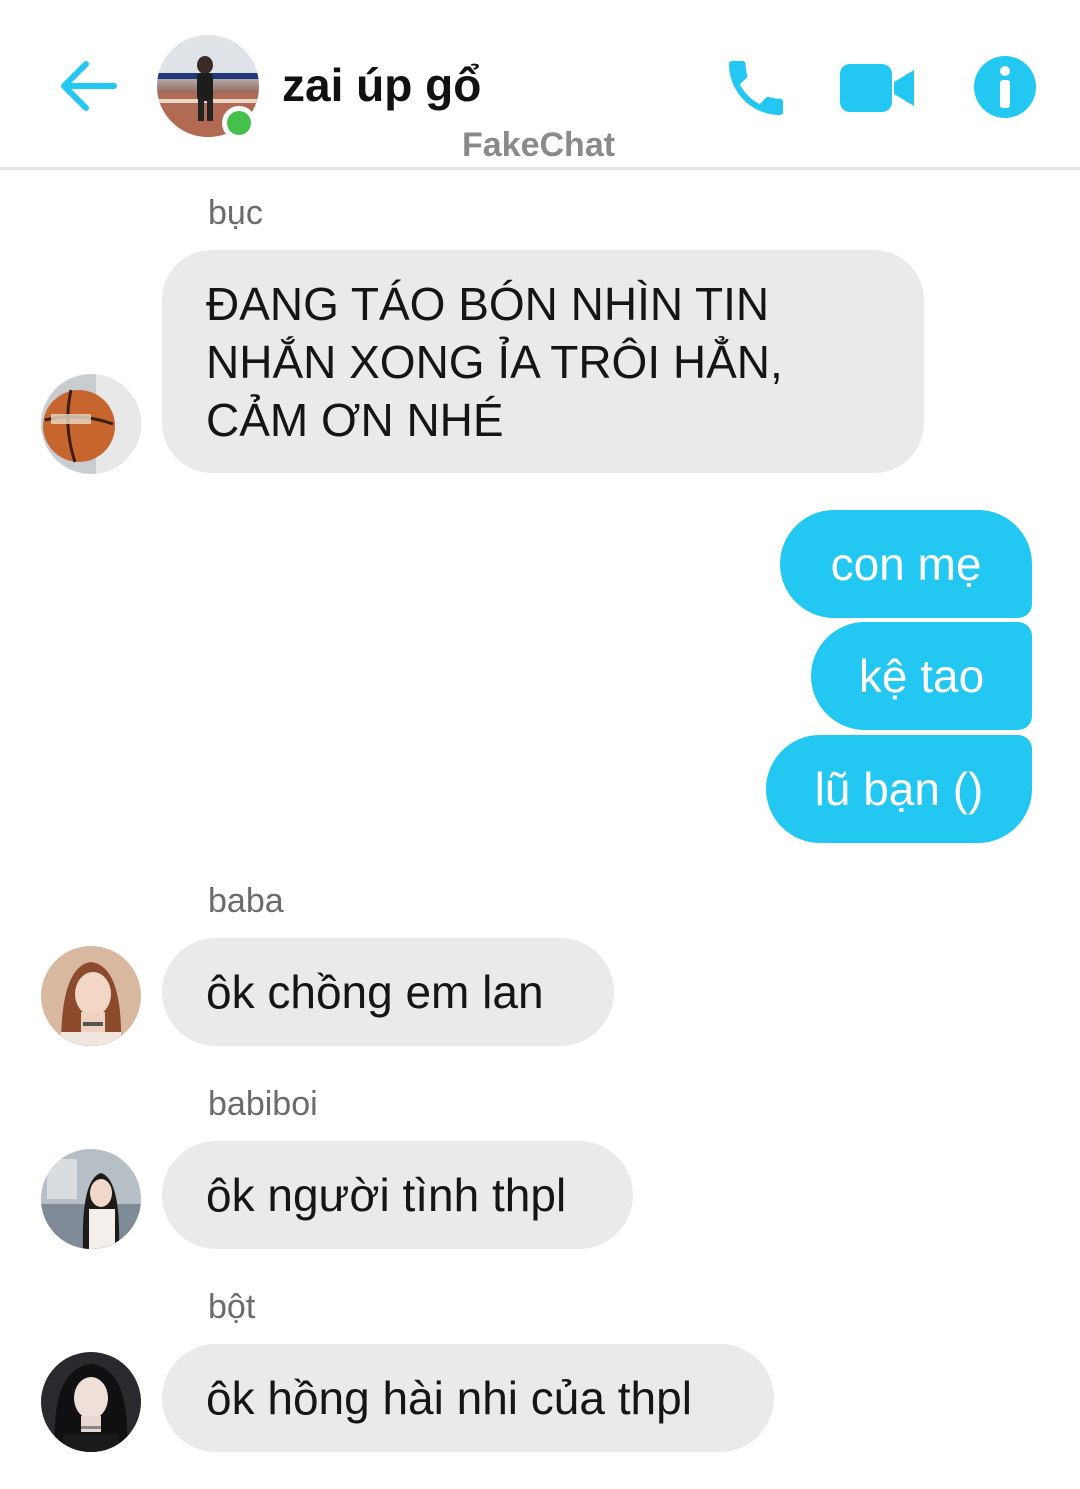 Image resolution: width=1080 pixels, height=1489 pixels. Describe the element at coordinates (540, 85) in the screenshot. I see `chat-header: zai úp gổ FakeChat` at that location.